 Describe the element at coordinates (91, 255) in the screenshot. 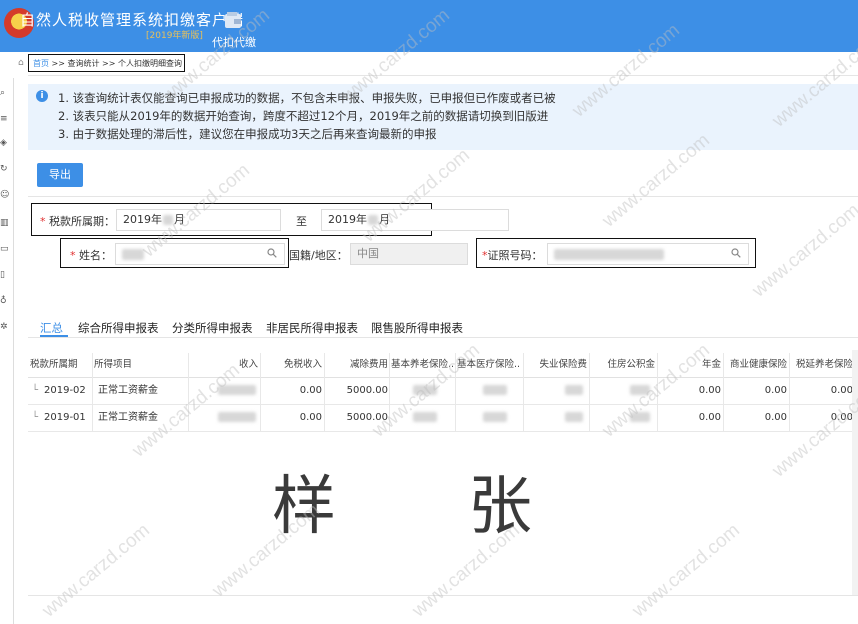

I see `name-label: * 姓名：` at that location.